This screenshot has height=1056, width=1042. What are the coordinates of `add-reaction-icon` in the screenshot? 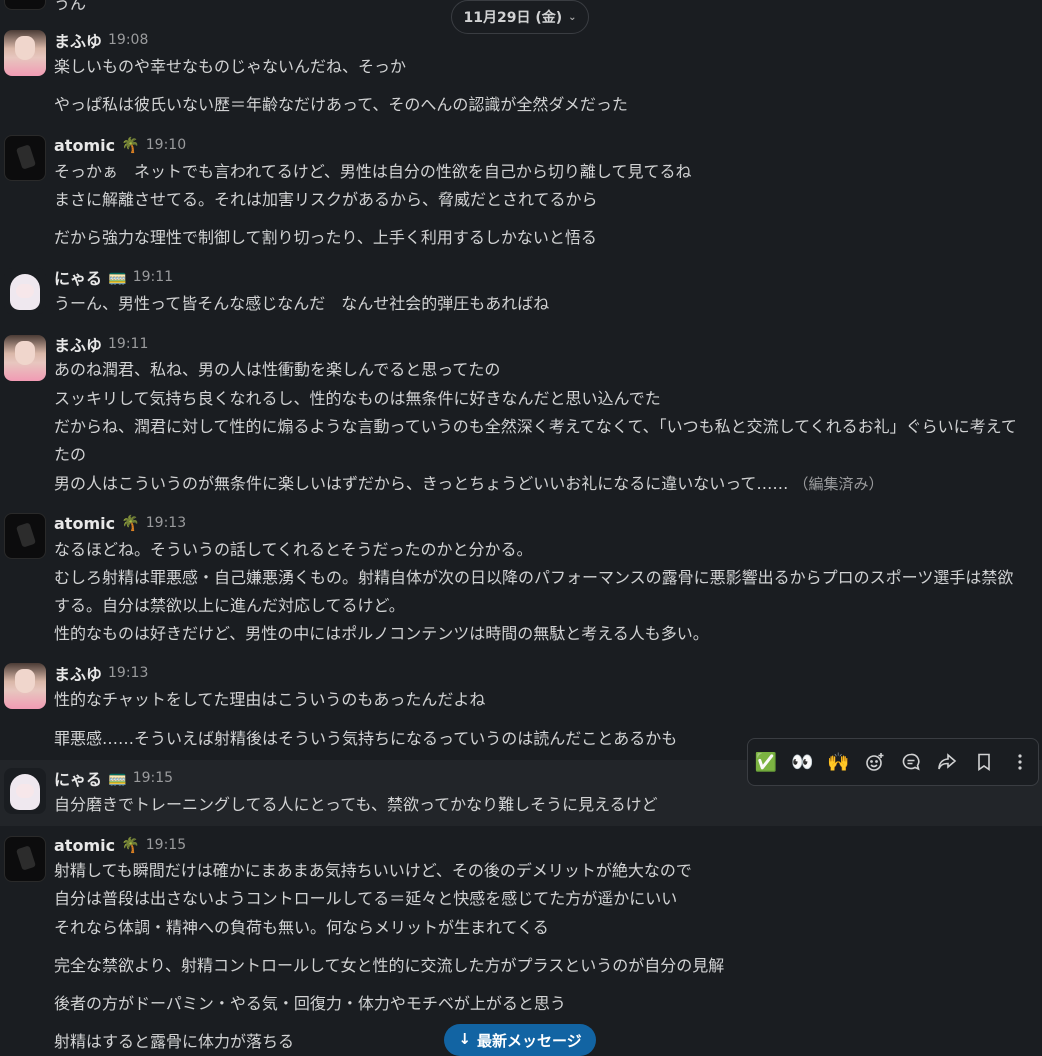 It's located at (875, 762).